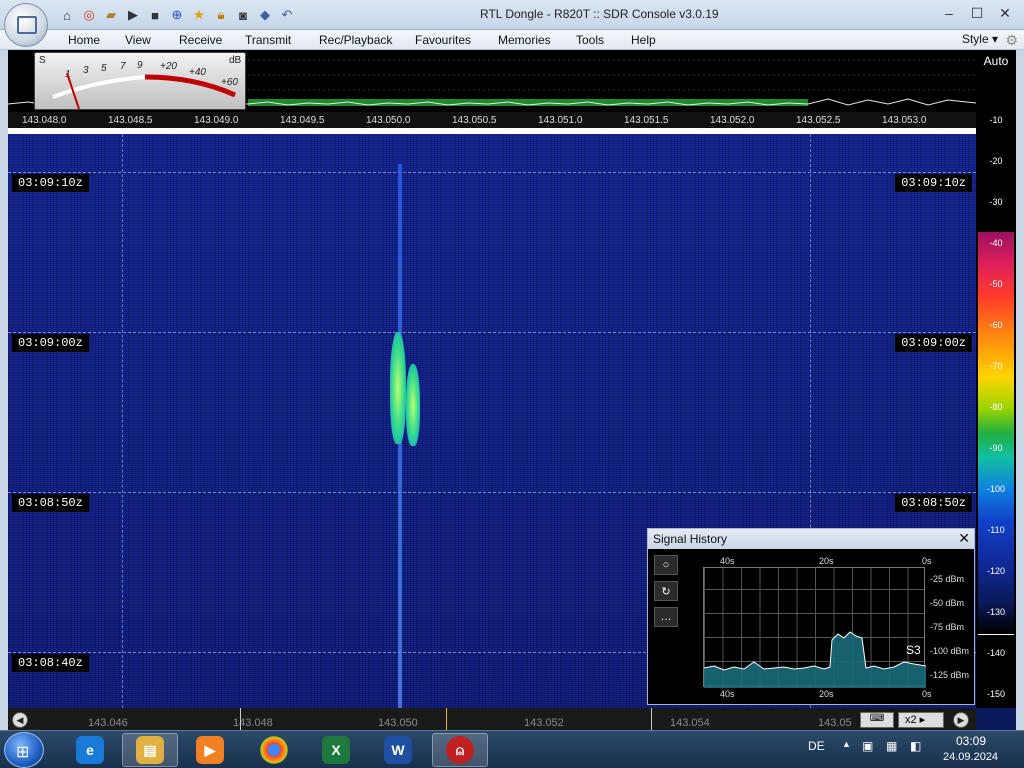 The height and width of the screenshot is (768, 1024). I want to click on menu-receive: Receive, so click(200, 40).